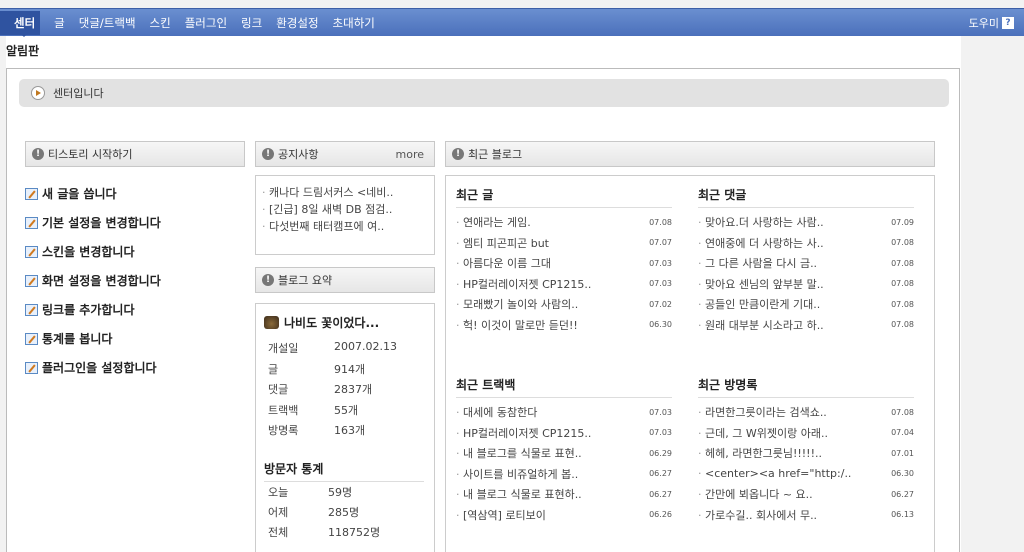 Image resolution: width=1024 pixels, height=552 pixels. What do you see at coordinates (761, 243) in the screenshot?
I see `item-title: 연애중에 더 사랑하는 사..` at bounding box center [761, 243].